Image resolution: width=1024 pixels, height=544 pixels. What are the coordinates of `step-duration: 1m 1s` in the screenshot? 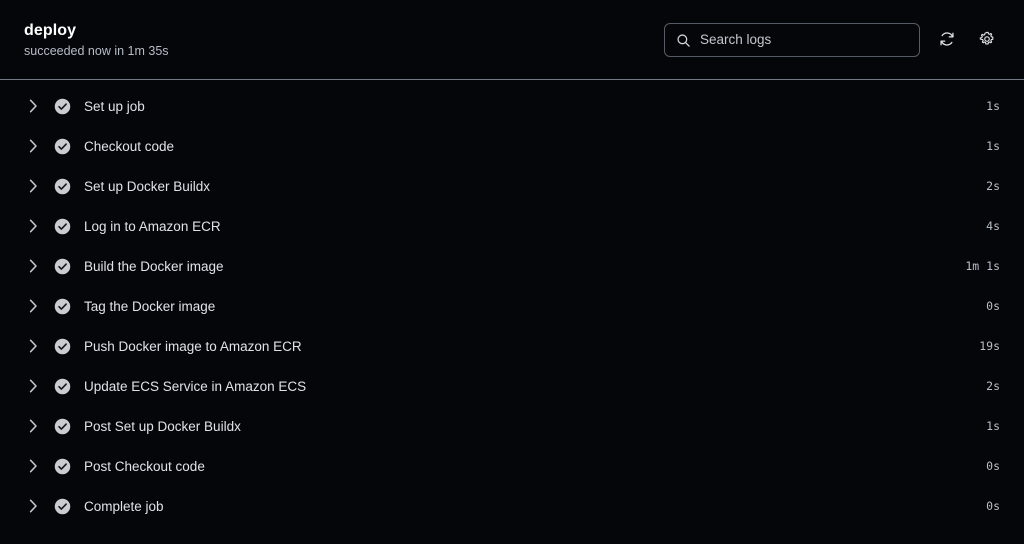 It's located at (982, 266).